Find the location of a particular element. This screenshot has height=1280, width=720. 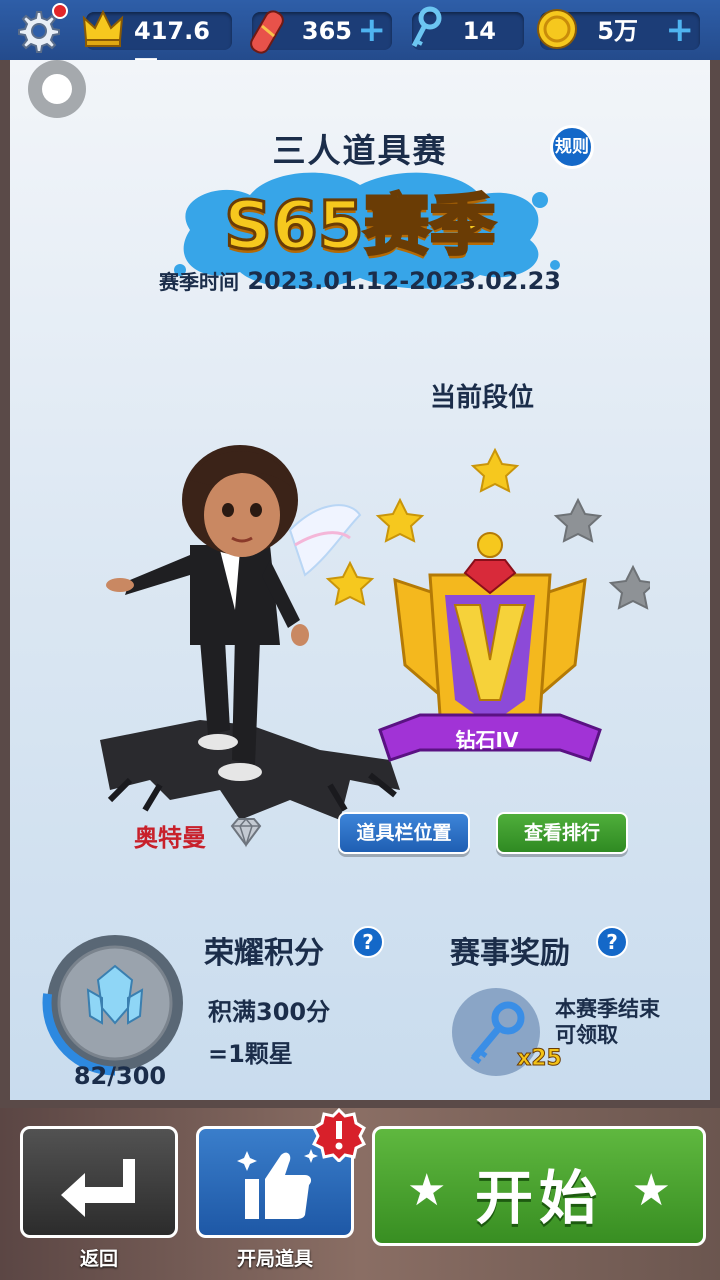

back-label: 返回 is located at coordinates (98, 1259).